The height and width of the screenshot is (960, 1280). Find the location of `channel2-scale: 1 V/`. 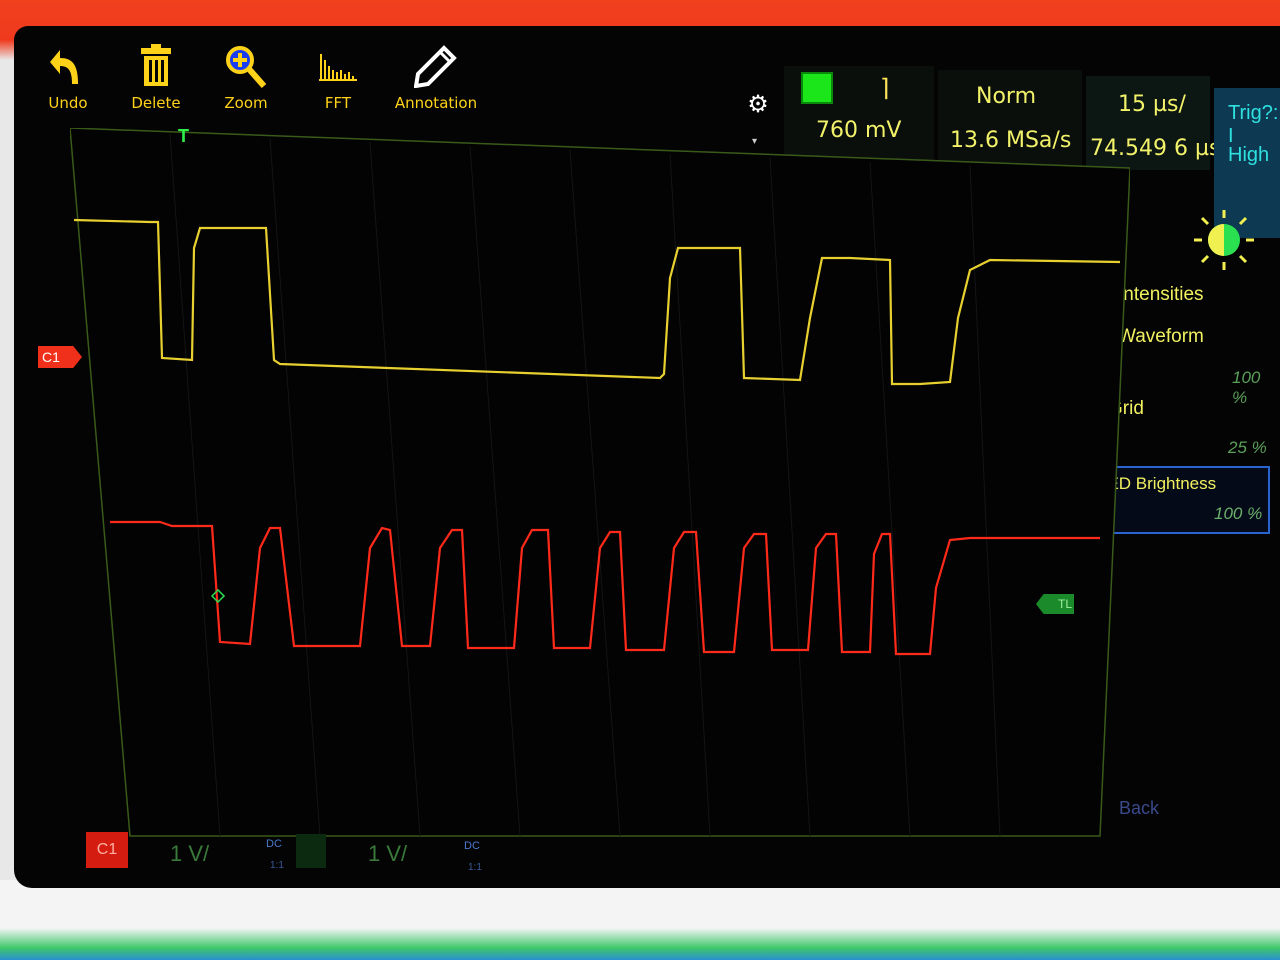

channel2-scale: 1 V/ is located at coordinates (387, 854).